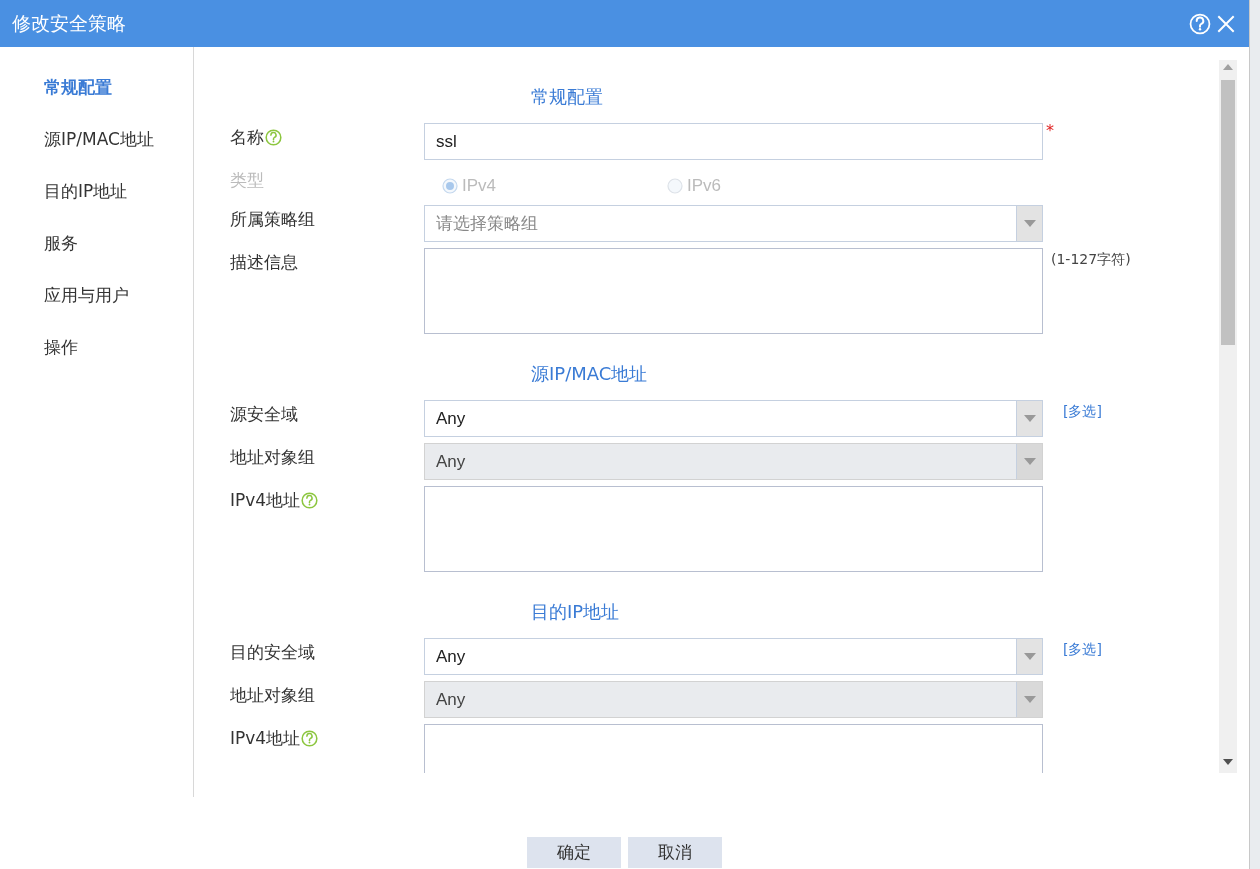 The width and height of the screenshot is (1260, 869). I want to click on scroll-up-icon, so click(1228, 67).